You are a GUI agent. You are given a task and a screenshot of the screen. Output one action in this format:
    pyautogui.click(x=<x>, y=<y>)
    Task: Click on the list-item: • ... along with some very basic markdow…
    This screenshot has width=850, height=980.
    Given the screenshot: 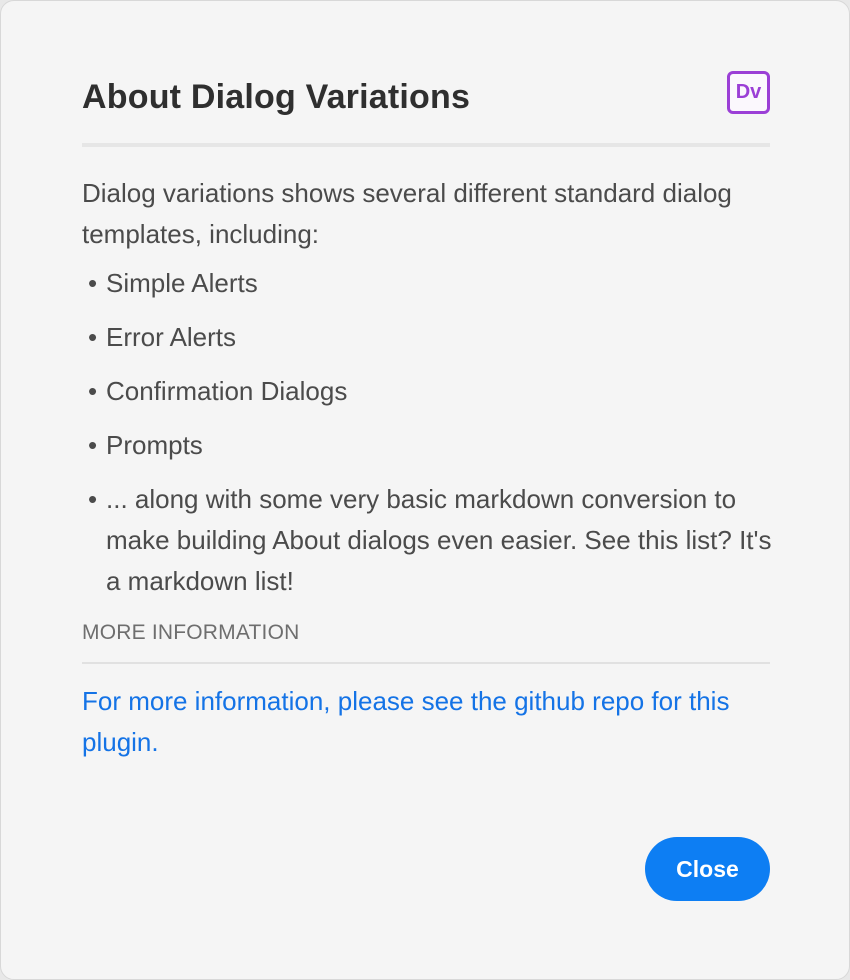 What is the action you would take?
    pyautogui.click(x=437, y=540)
    